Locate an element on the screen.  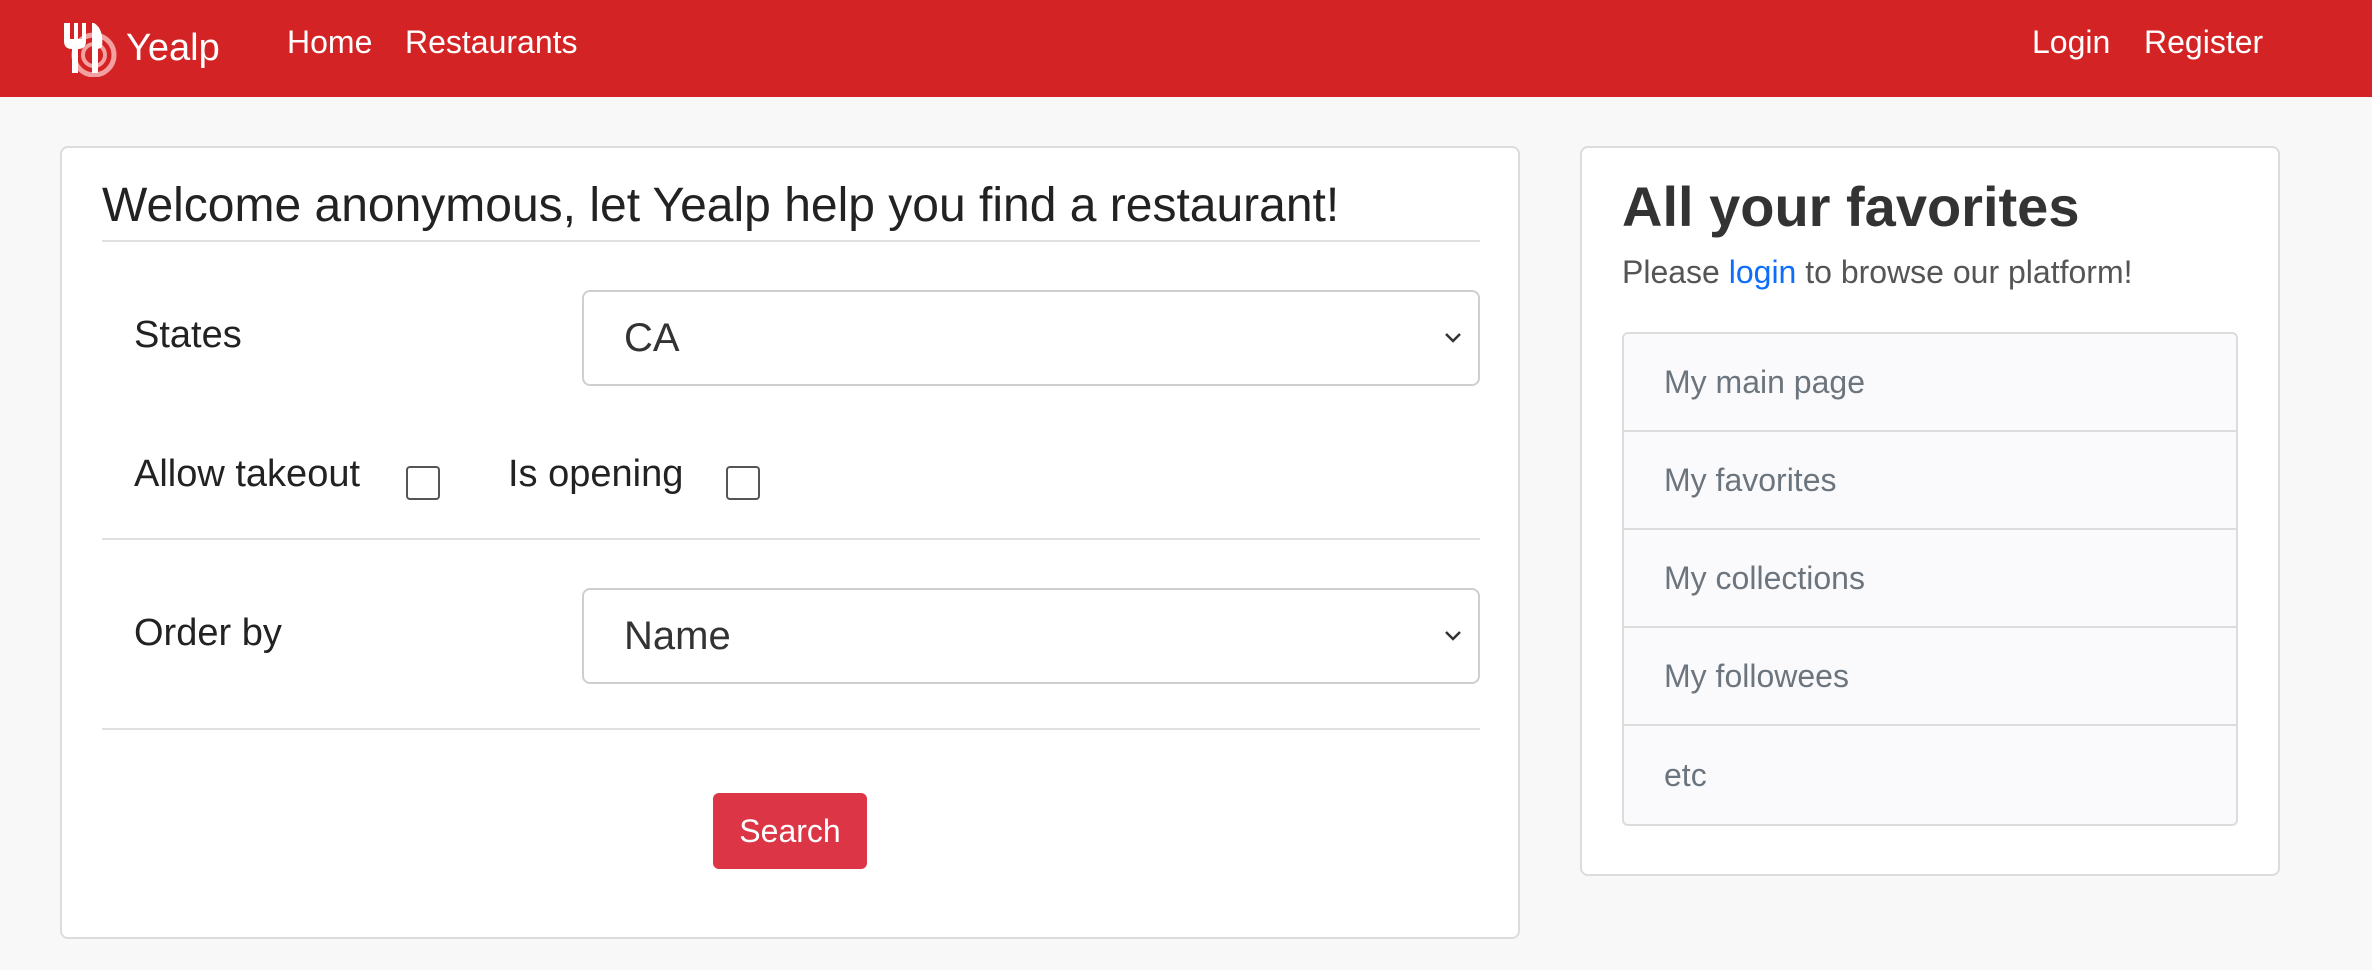
brand-link: Yealp is located at coordinates (140, 48).